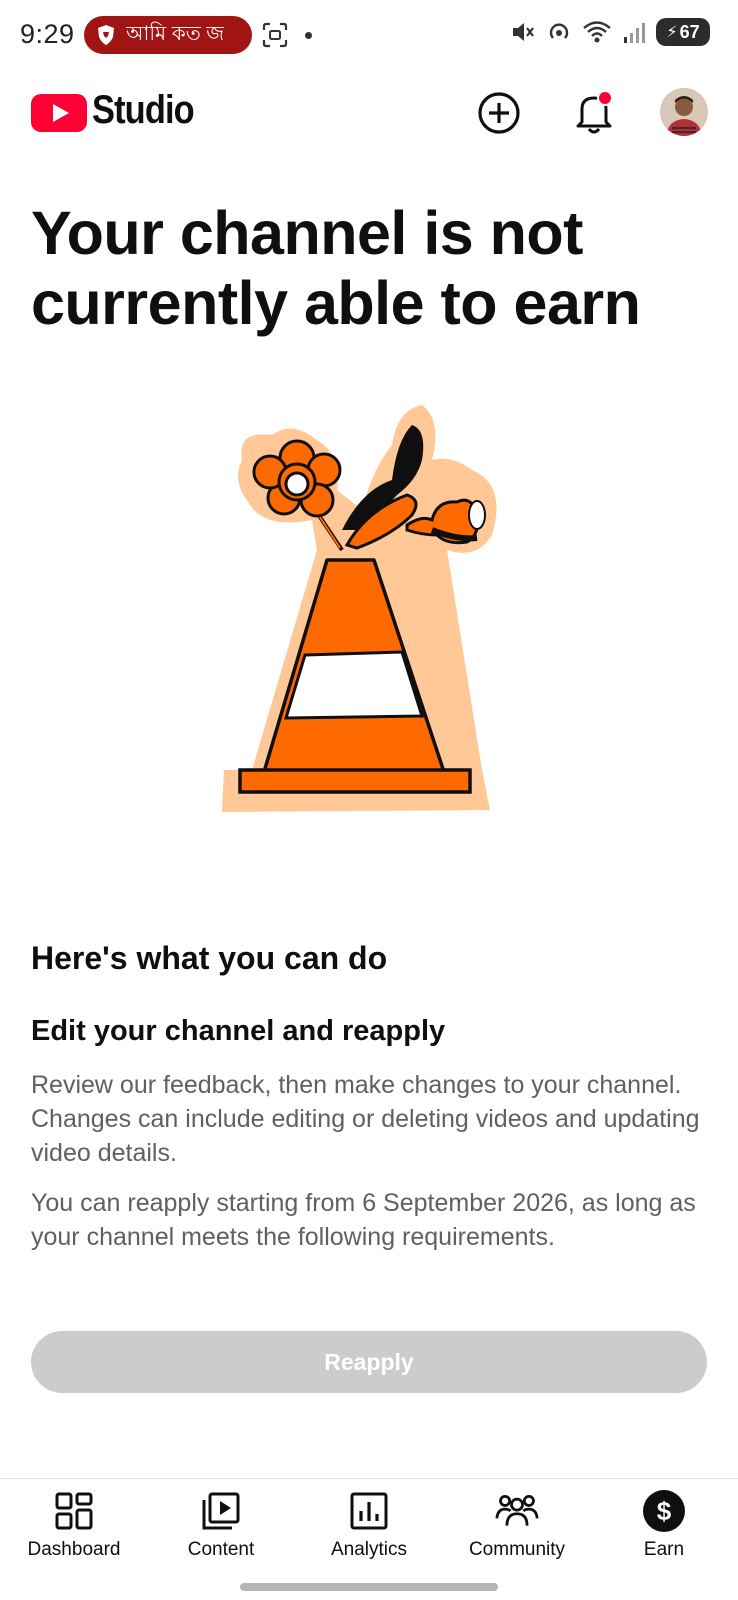 The image size is (738, 1600). Describe the element at coordinates (517, 1511) in the screenshot. I see `community-icon` at that location.